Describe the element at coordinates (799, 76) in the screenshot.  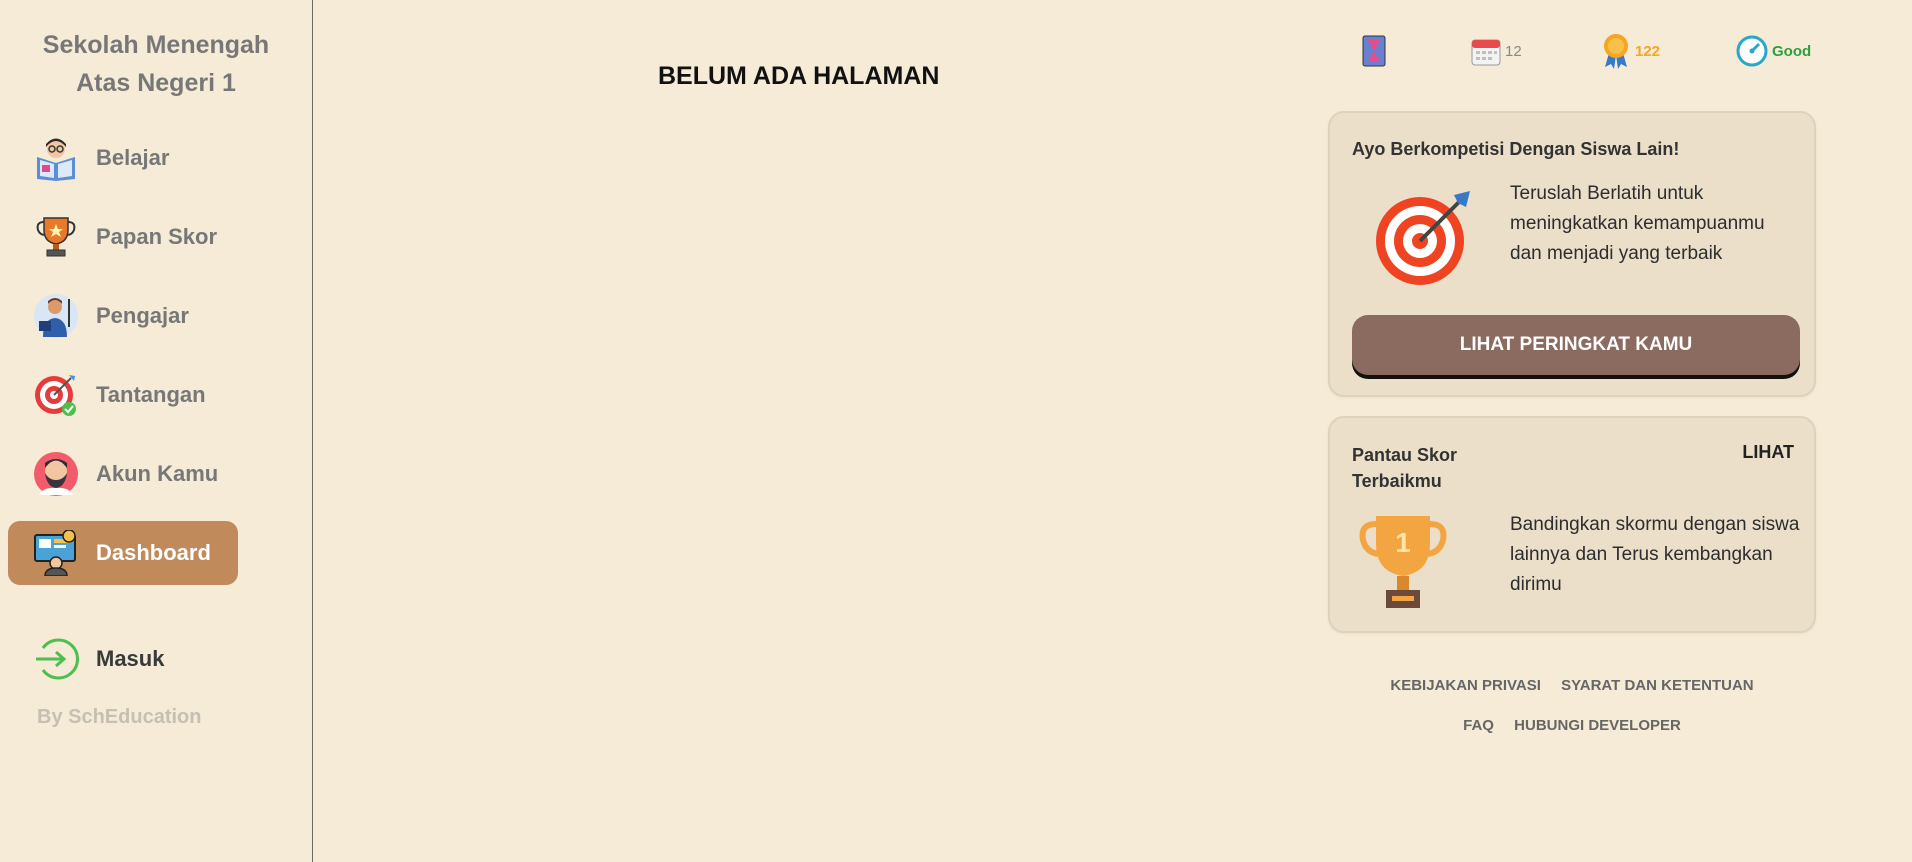
I see `page-title: BELUM ADA HALAMAN` at that location.